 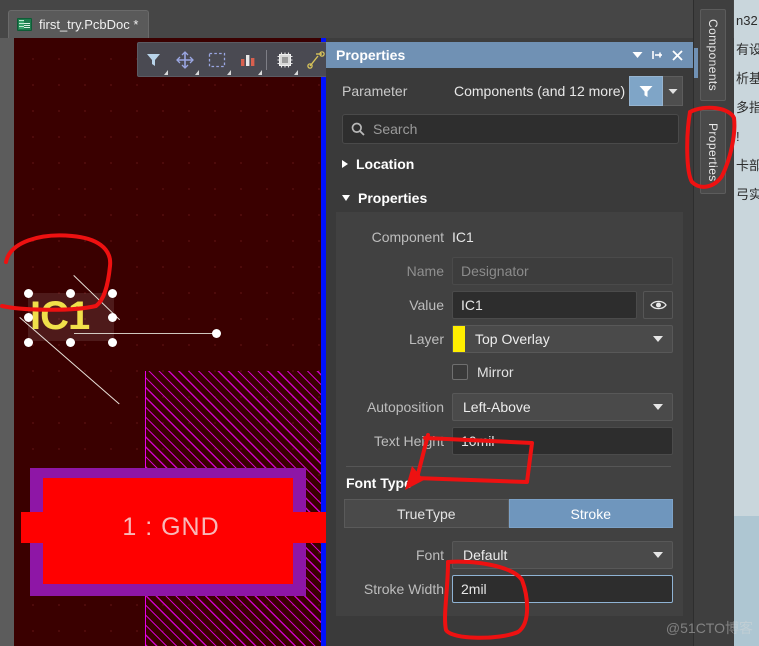 I want to click on document-tab-label: first_try.PcbDoc *, so click(x=89, y=24).